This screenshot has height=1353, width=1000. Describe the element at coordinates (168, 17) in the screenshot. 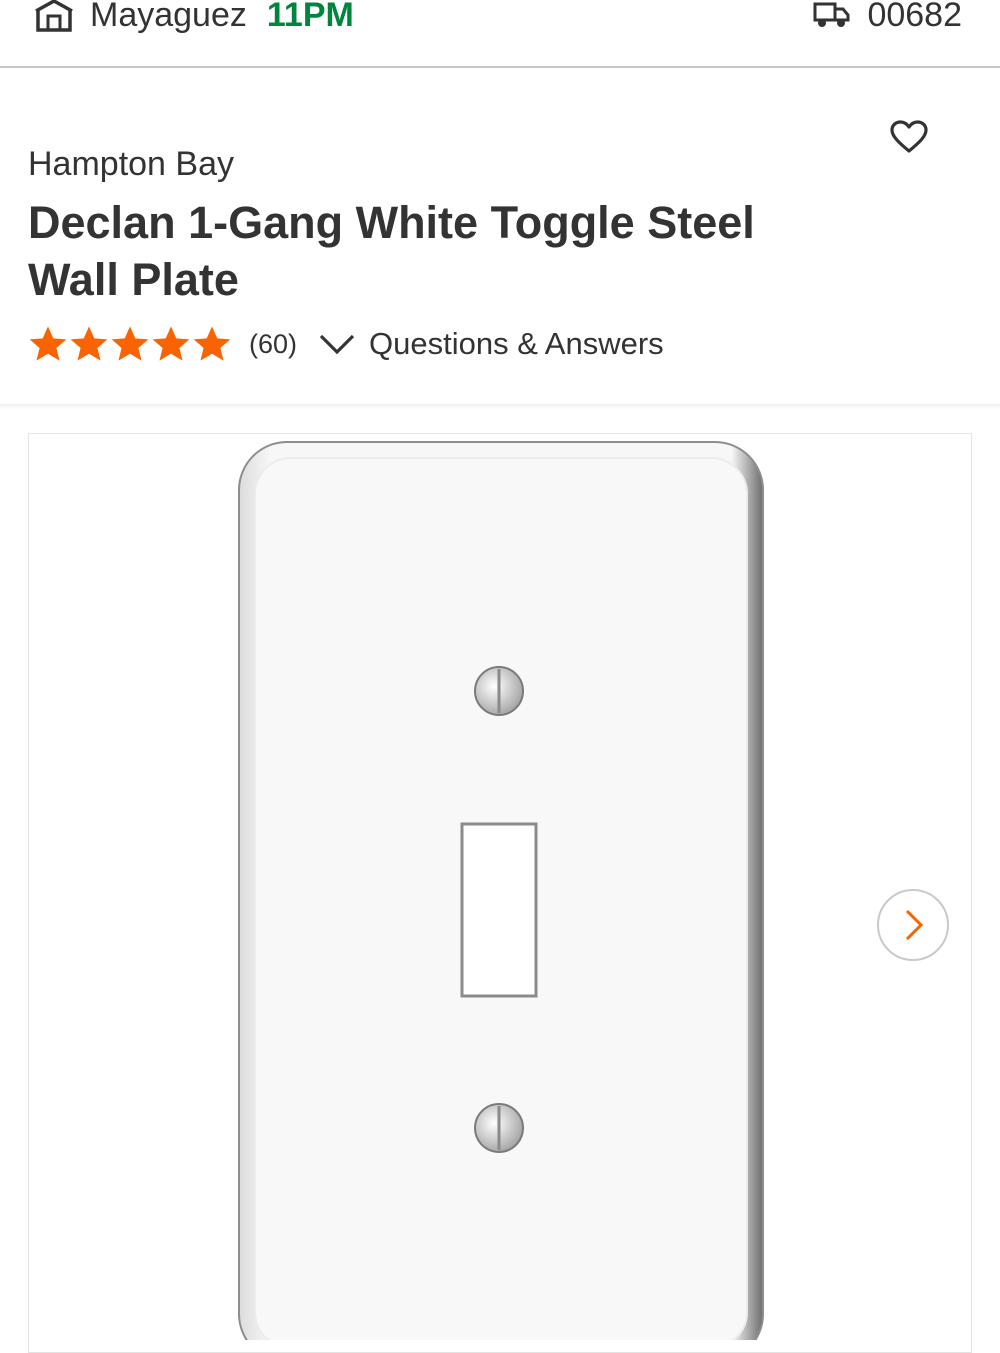

I see `store-name: Mayaguez` at that location.